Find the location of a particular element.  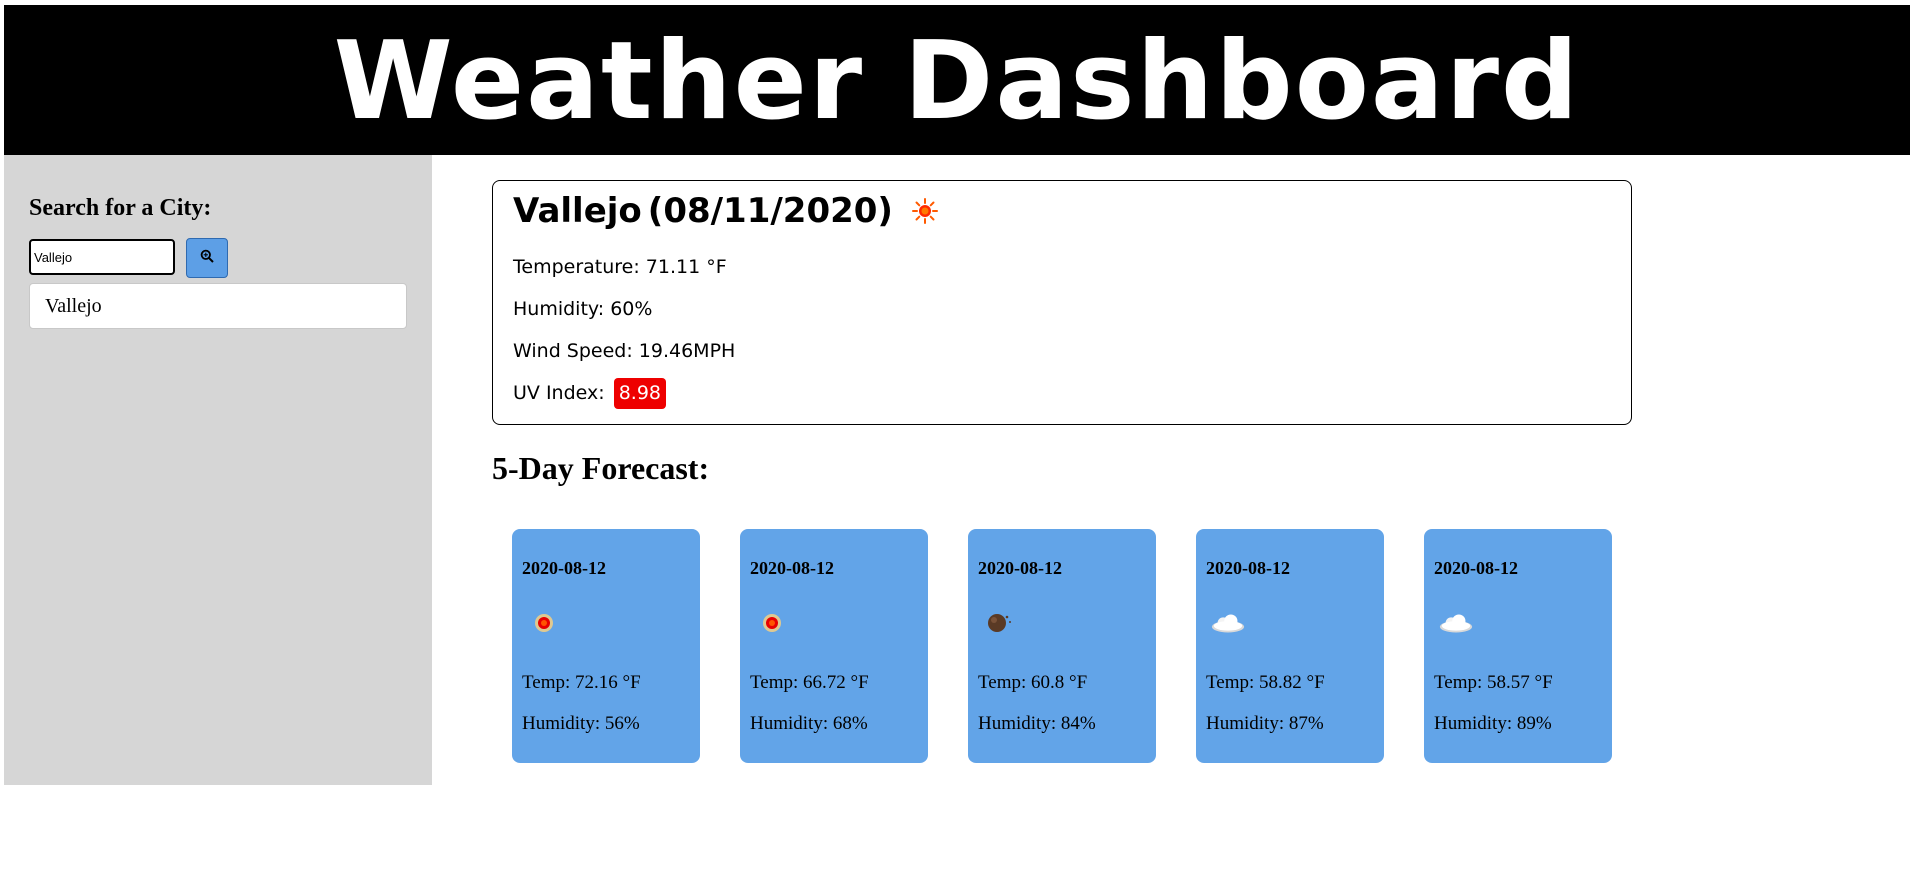

current-weather-title: Vallejo (08/11/2020) is located at coordinates (726, 211).